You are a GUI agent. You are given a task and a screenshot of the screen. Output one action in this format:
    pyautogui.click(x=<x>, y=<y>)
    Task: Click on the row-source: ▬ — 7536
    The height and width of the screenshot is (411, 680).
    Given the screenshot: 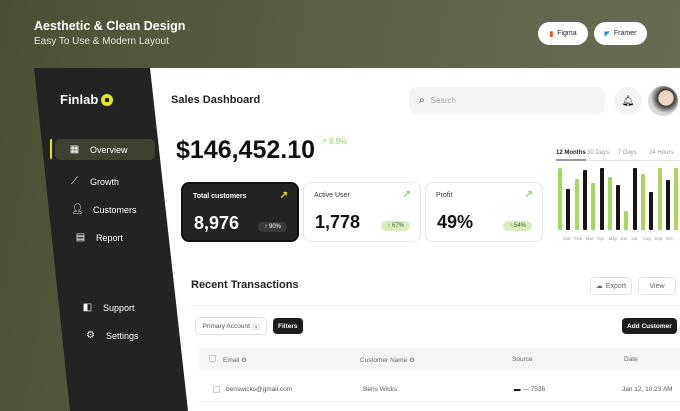 What is the action you would take?
    pyautogui.click(x=530, y=389)
    